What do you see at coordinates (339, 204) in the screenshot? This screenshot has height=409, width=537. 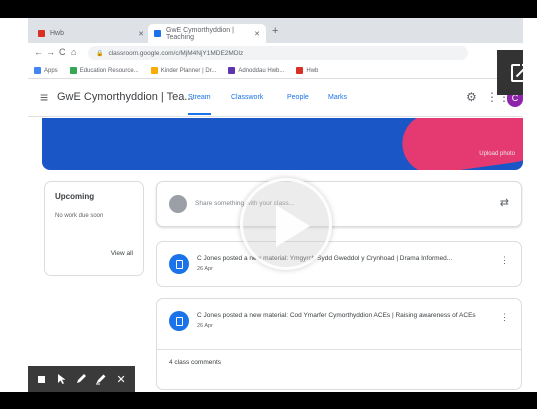 I see `share-box: Share something with your class... ⇄` at bounding box center [339, 204].